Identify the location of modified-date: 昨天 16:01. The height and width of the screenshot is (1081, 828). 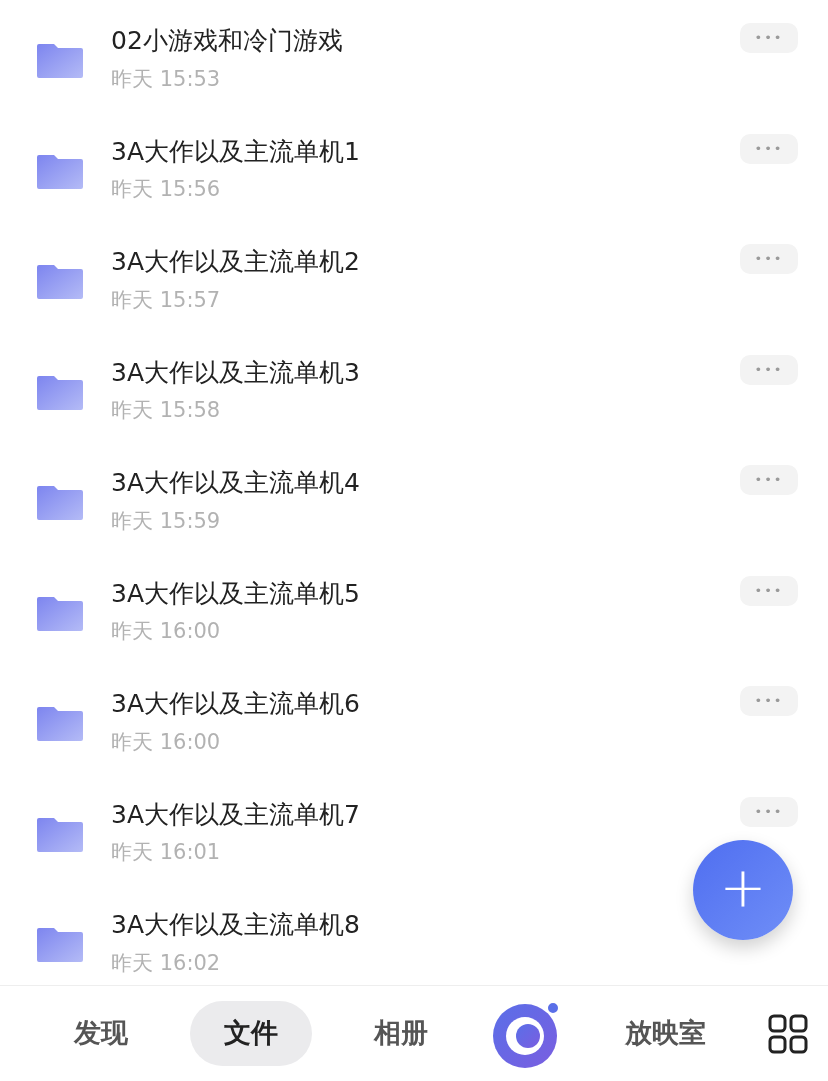
(166, 853).